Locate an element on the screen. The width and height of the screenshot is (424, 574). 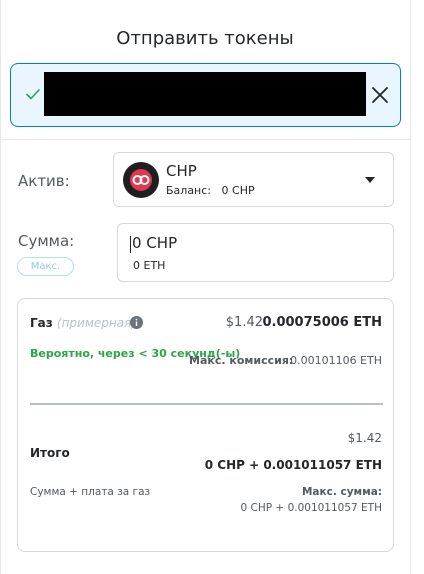
recipient-address-redacted is located at coordinates (205, 94).